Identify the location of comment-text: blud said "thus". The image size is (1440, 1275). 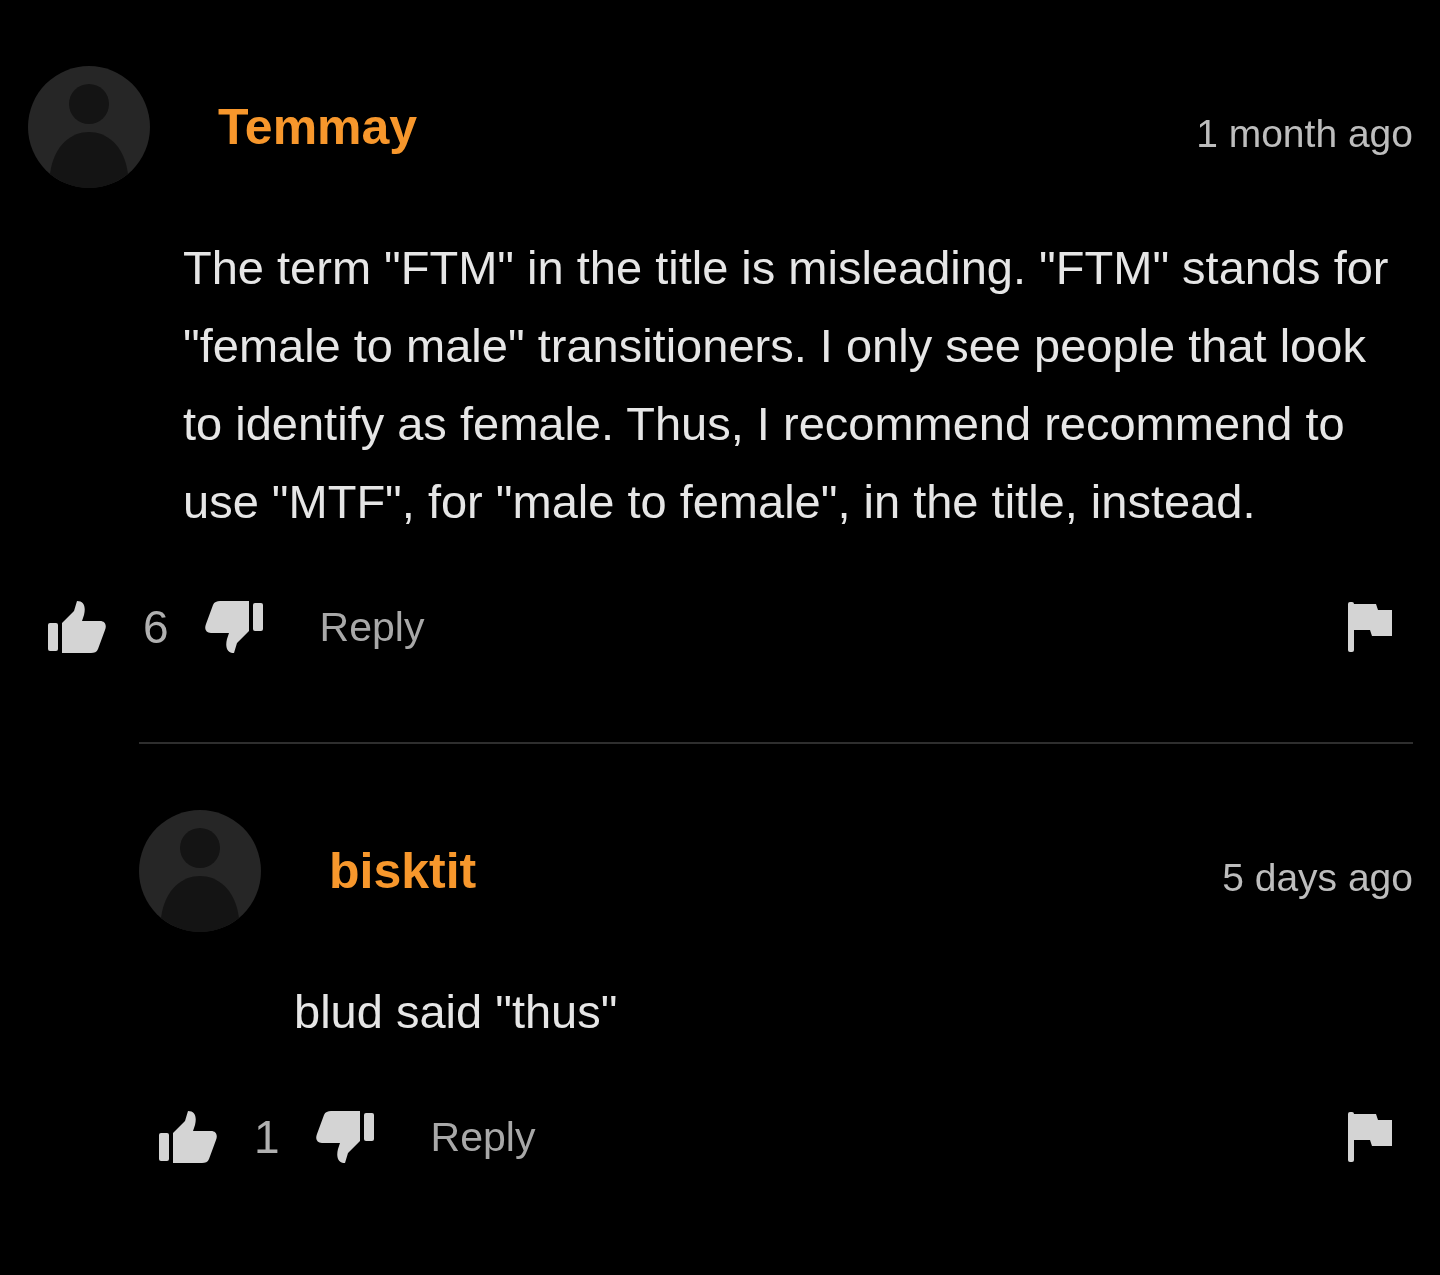
(456, 1012).